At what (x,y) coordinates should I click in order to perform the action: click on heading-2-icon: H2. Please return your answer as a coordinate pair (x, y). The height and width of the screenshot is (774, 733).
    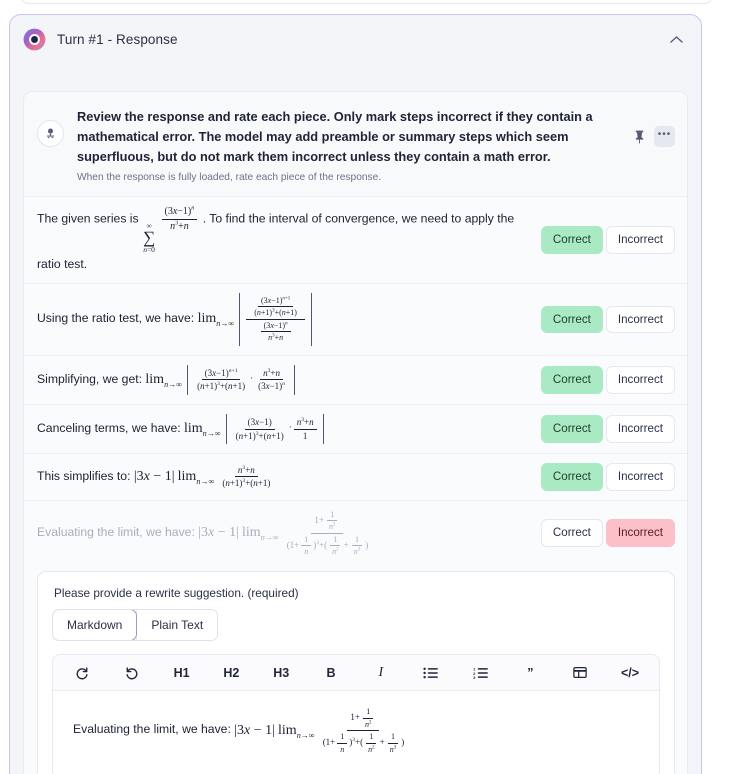
    Looking at the image, I should click on (231, 672).